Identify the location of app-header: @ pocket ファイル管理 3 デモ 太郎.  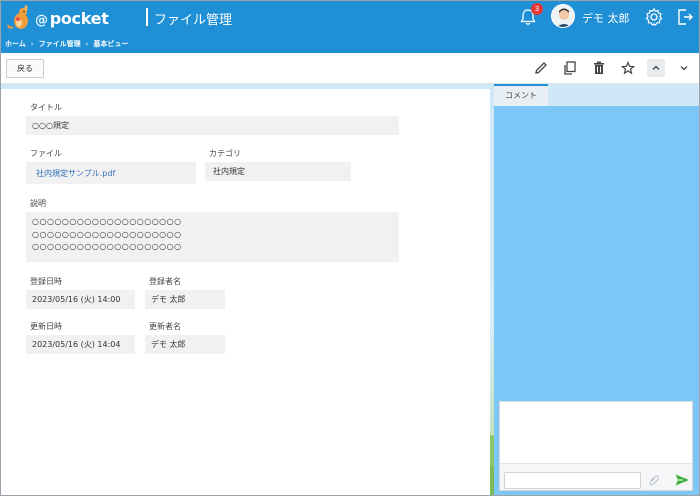
(350, 18).